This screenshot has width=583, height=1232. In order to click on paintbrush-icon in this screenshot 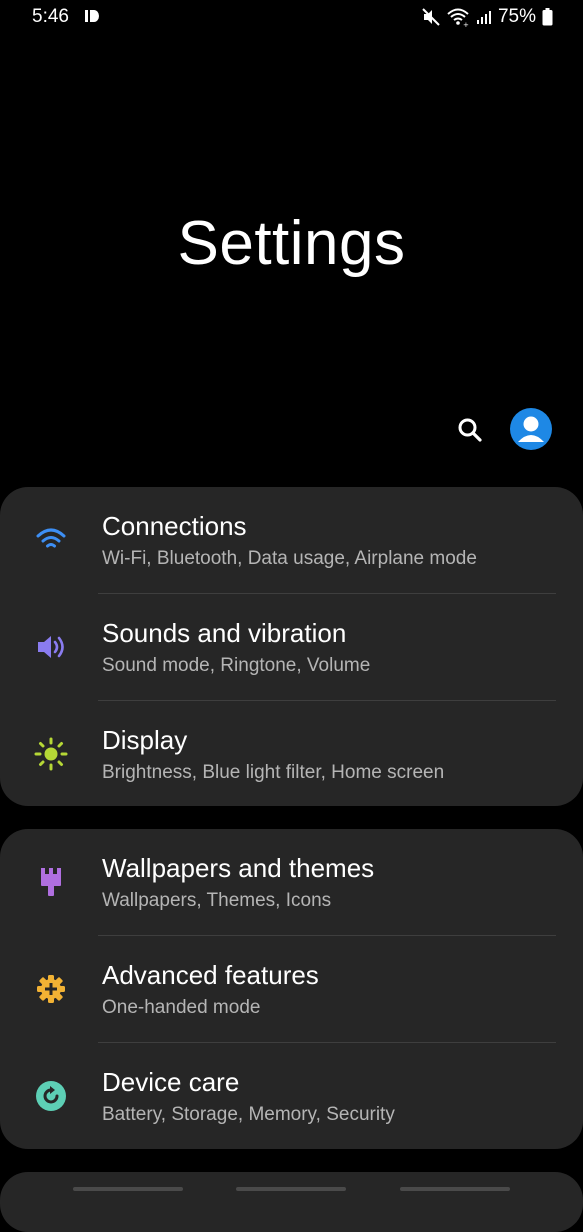, I will do `click(51, 882)`.